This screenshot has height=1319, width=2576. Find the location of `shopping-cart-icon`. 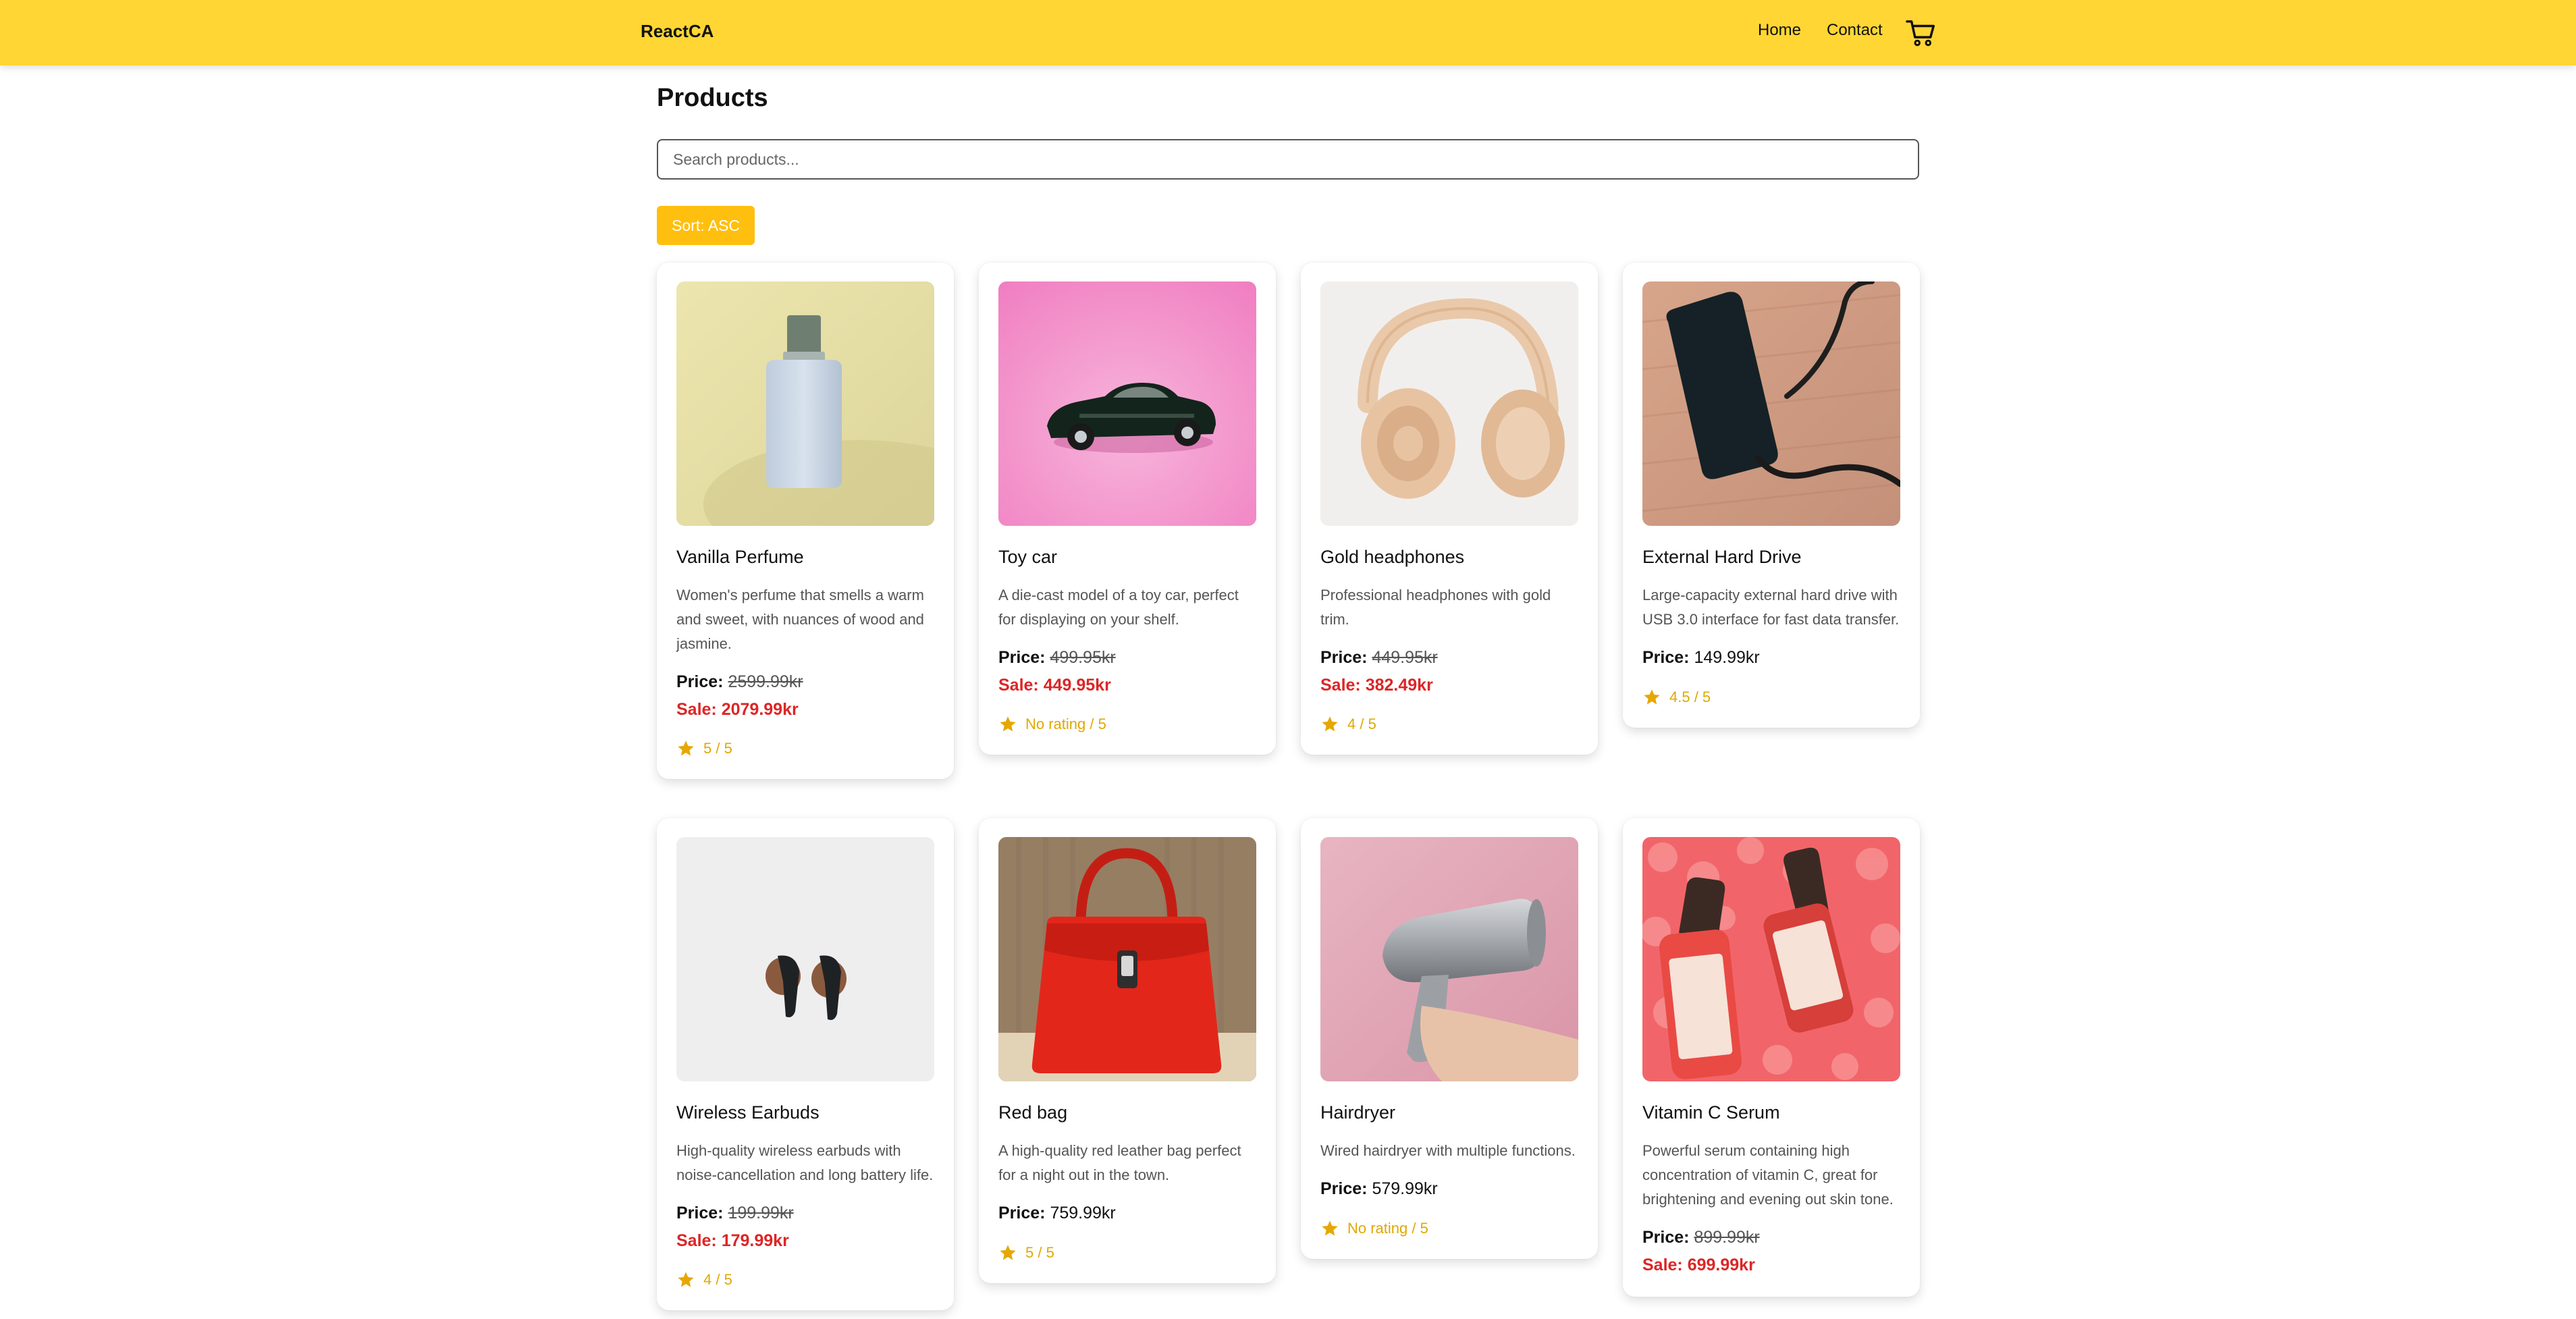

shopping-cart-icon is located at coordinates (1921, 33).